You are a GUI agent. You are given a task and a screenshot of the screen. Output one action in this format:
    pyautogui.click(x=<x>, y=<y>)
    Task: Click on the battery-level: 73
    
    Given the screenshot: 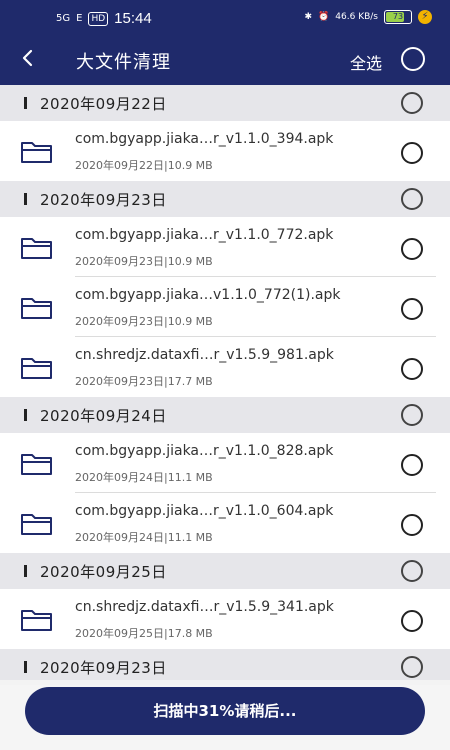 What is the action you would take?
    pyautogui.click(x=398, y=16)
    